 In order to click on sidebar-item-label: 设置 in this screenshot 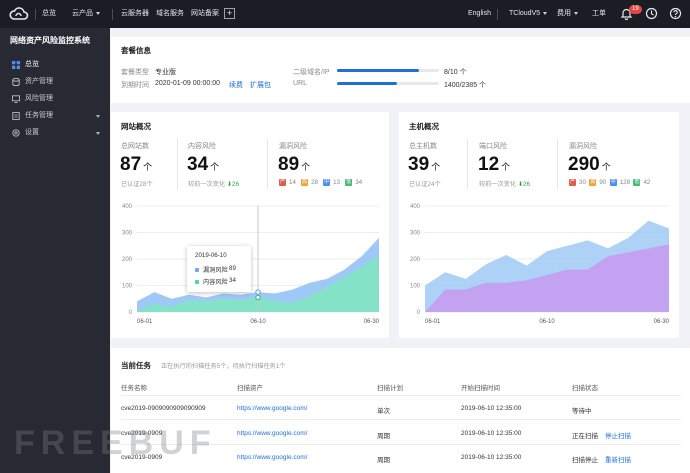, I will do `click(32, 132)`.